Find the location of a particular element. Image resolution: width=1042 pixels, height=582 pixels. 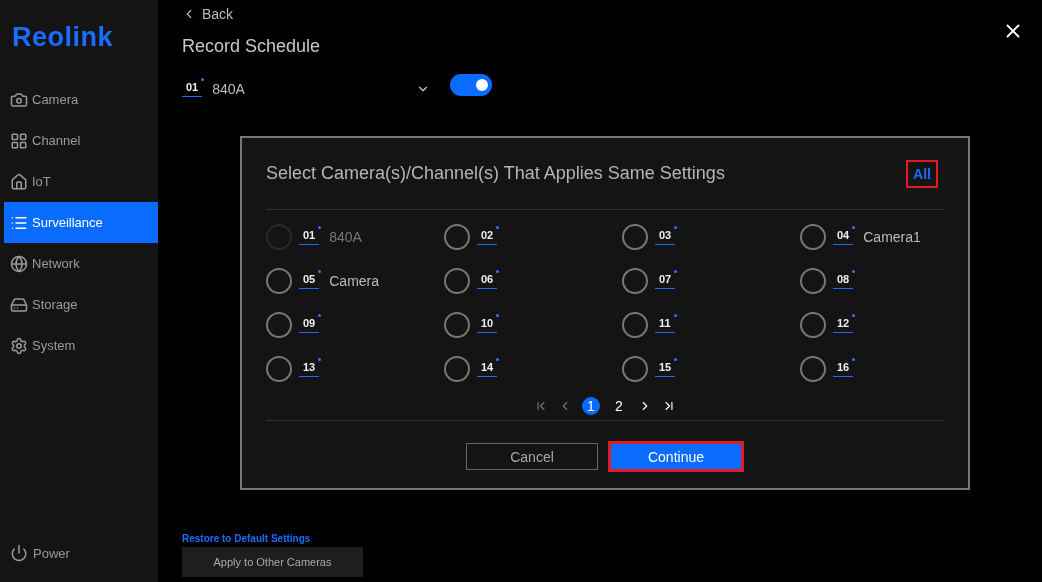

channel-number: 10 is located at coordinates (487, 325).